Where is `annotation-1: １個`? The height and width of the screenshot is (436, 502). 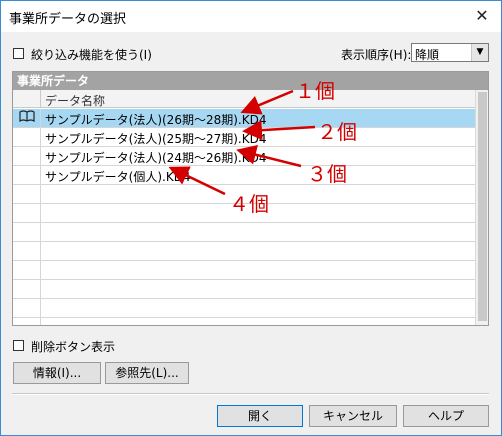 annotation-1: １個 is located at coordinates (315, 91).